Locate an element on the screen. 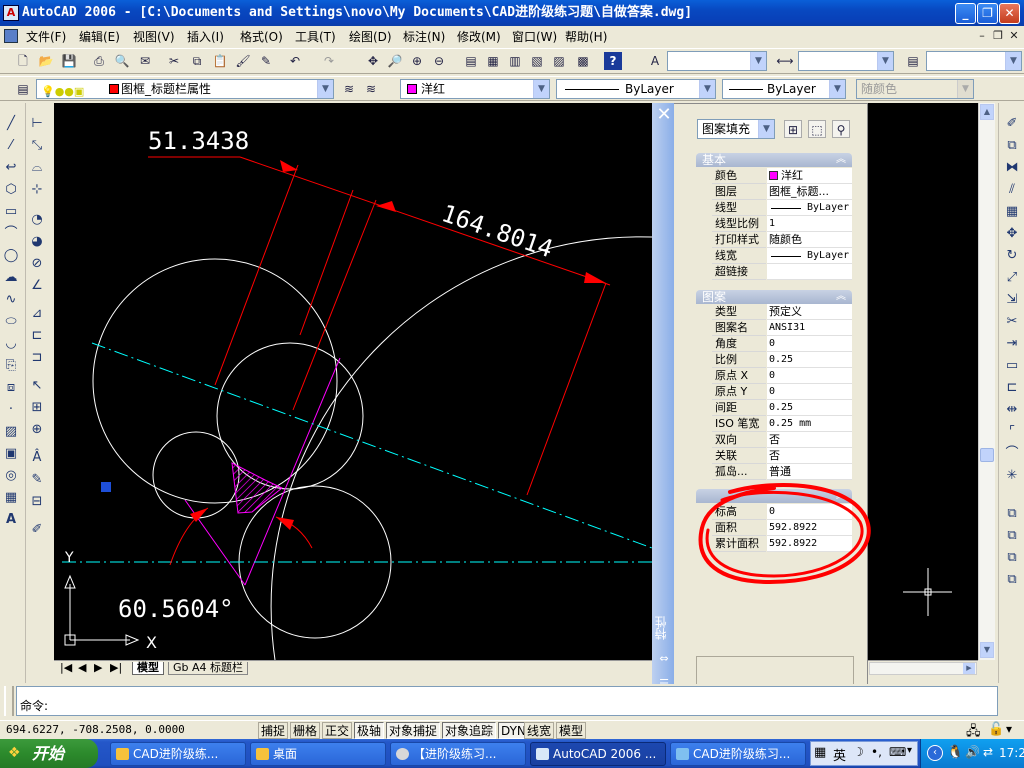 The width and height of the screenshot is (1024, 768). properties-icon: ▤ is located at coordinates (471, 61).